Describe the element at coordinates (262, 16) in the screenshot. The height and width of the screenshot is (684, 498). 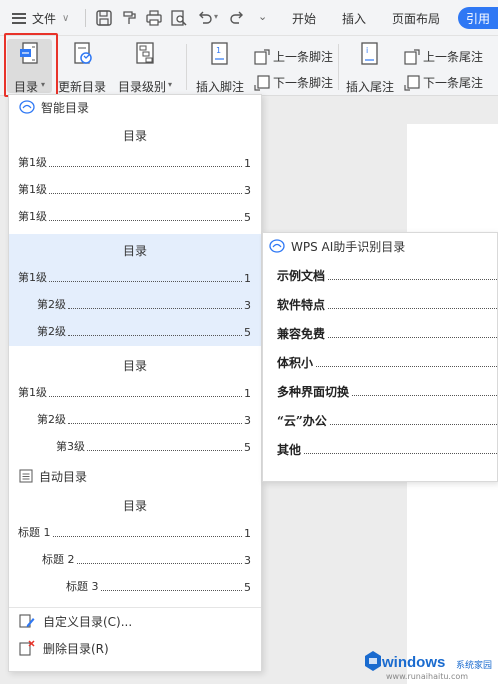
I see `customize-toolbar-icon: ⌄` at that location.